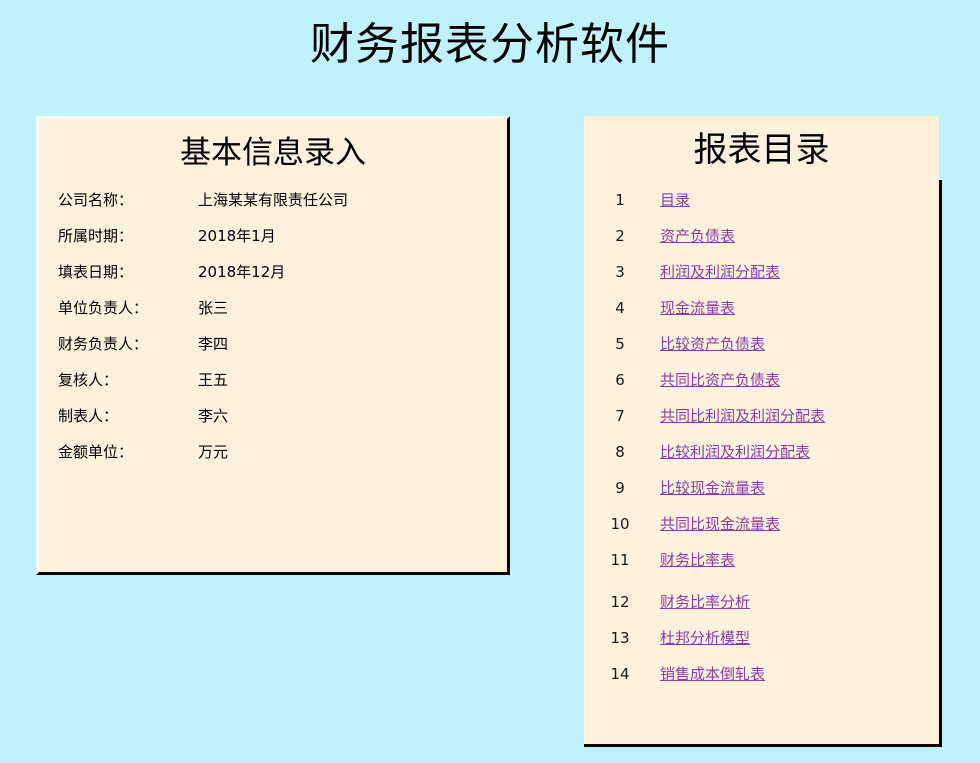 This screenshot has width=980, height=763. What do you see at coordinates (705, 602) in the screenshot?
I see `toc-link-ratio-analysis: 财务比率分析` at bounding box center [705, 602].